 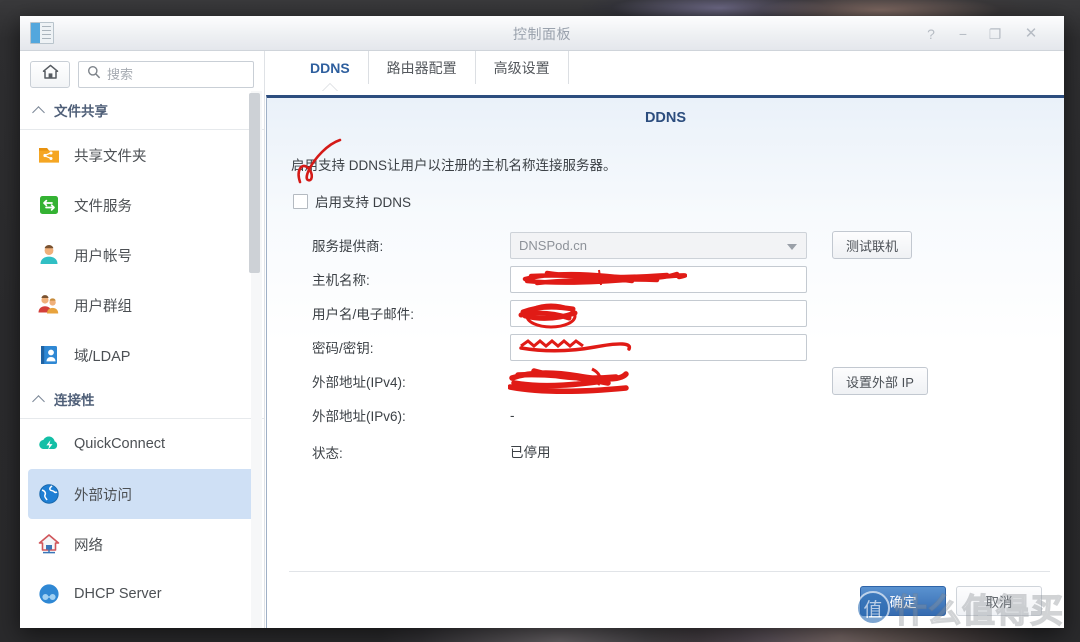 What do you see at coordinates (49, 444) in the screenshot?
I see `quickconnect-icon` at bounding box center [49, 444].